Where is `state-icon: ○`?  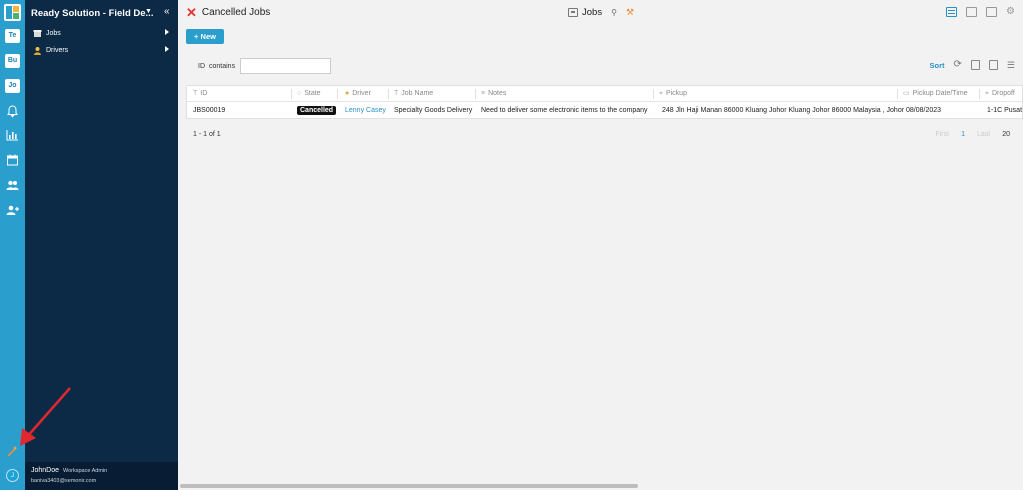
state-icon: ○ is located at coordinates (299, 93).